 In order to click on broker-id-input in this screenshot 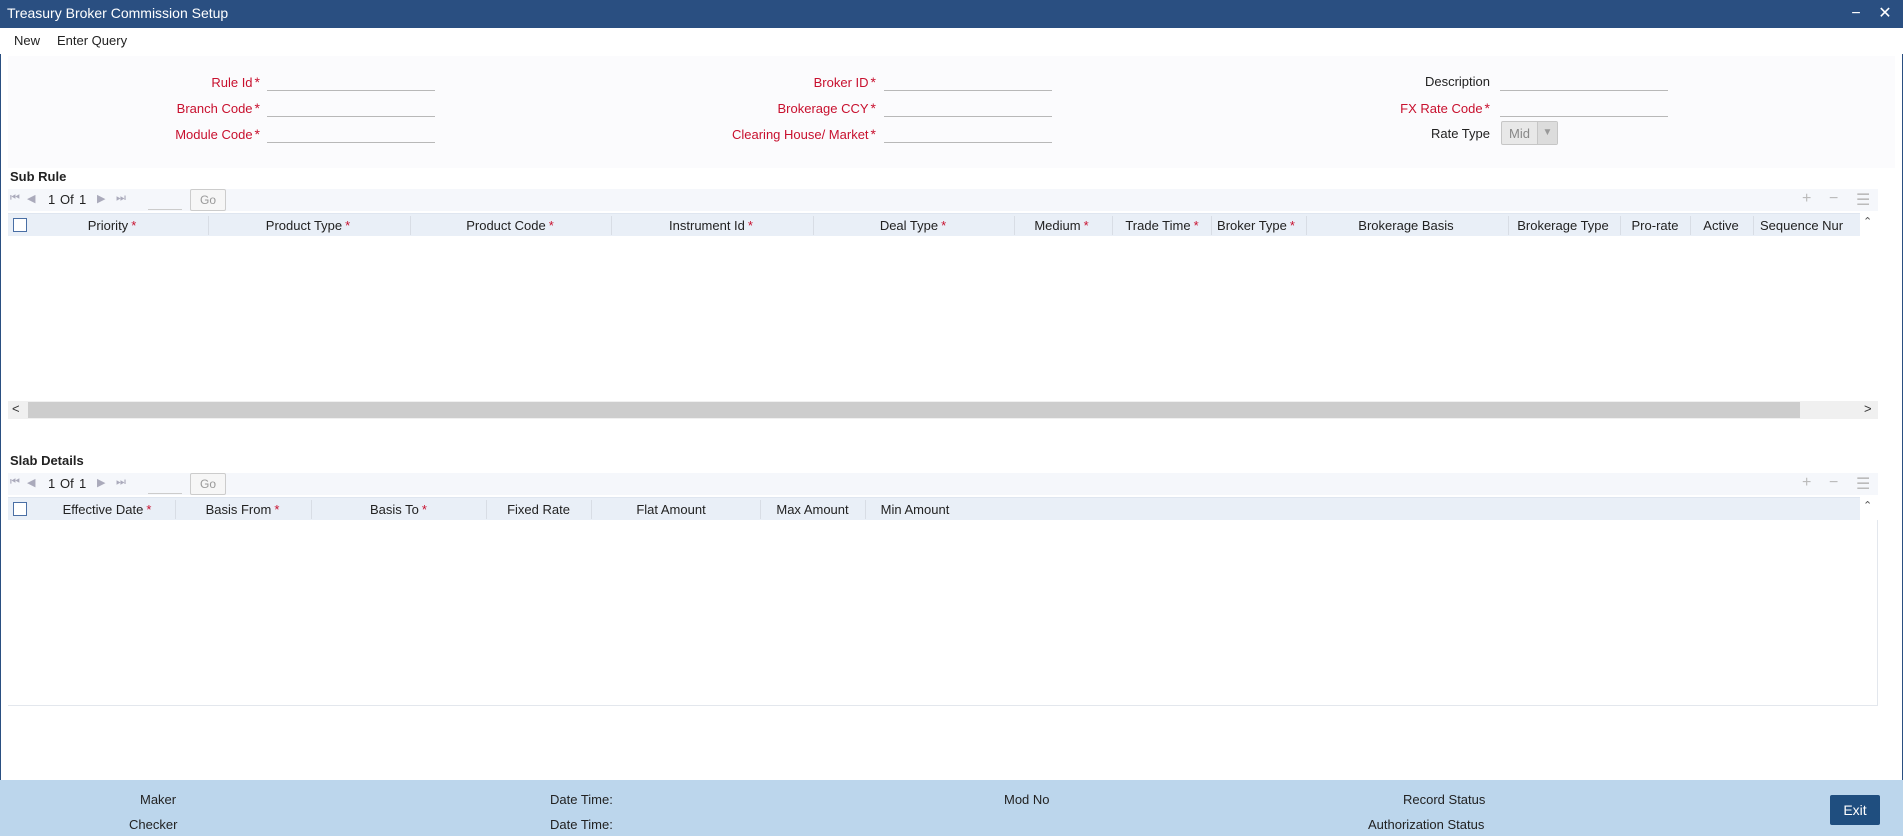, I will do `click(968, 81)`.